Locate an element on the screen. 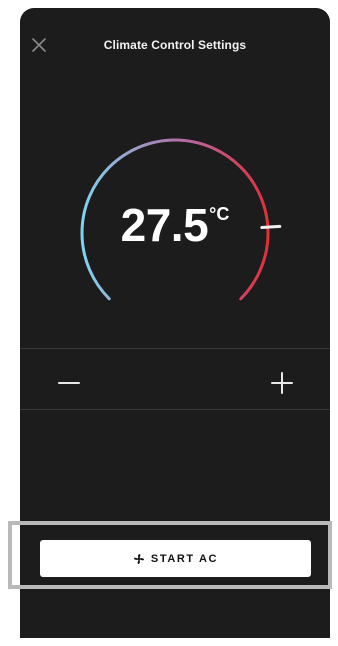 This screenshot has width=338, height=646. minus-icon is located at coordinates (69, 383).